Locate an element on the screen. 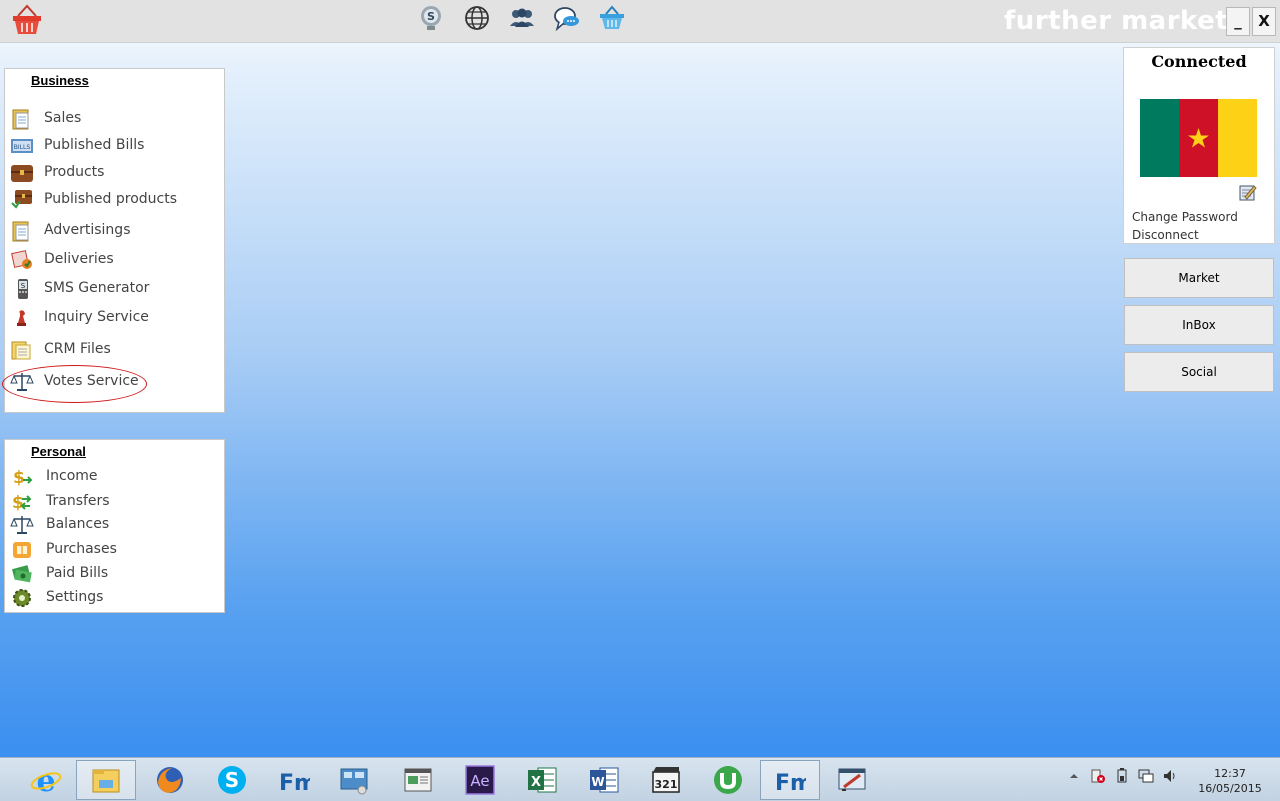 This screenshot has width=1280, height=801. cart-icon is located at coordinates (22, 550).